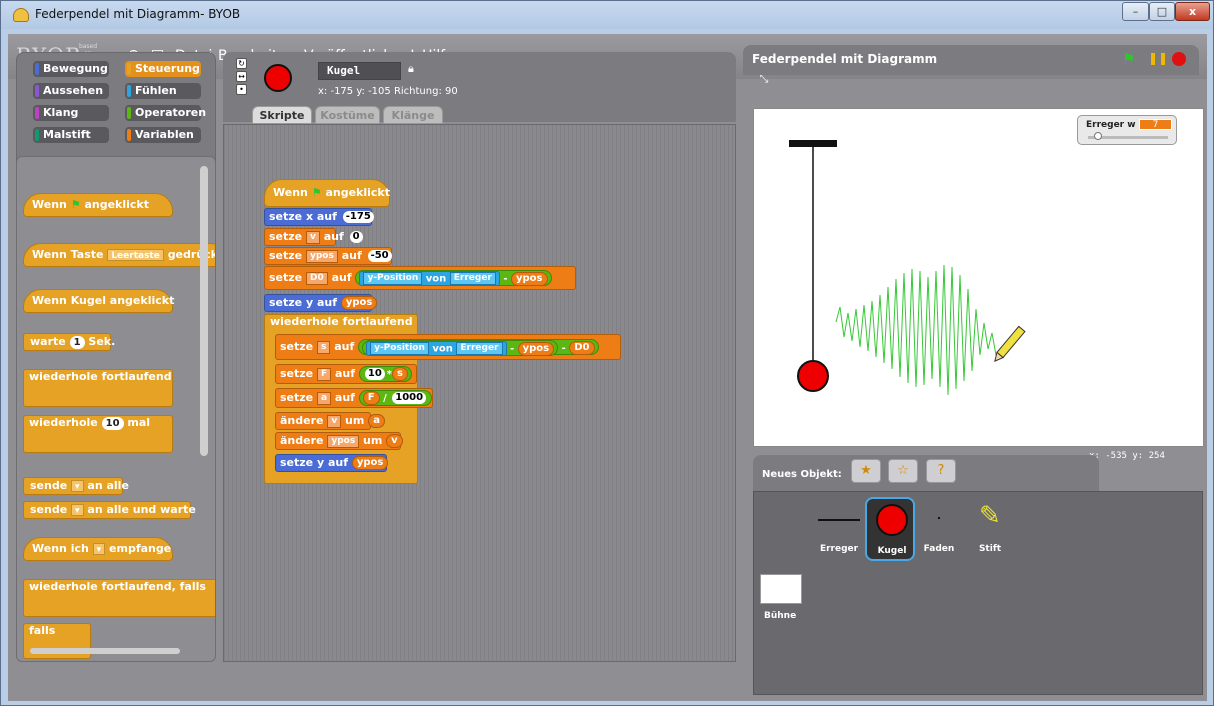 Image resolution: width=1214 pixels, height=706 pixels. I want to click on repeat-count: 10, so click(112, 423).